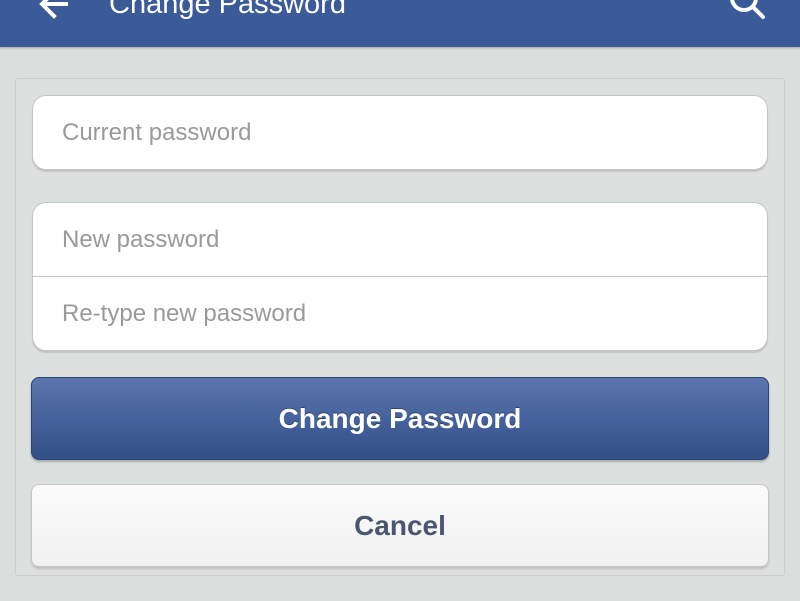 The height and width of the screenshot is (601, 800). What do you see at coordinates (746, 12) in the screenshot?
I see `search-icon` at bounding box center [746, 12].